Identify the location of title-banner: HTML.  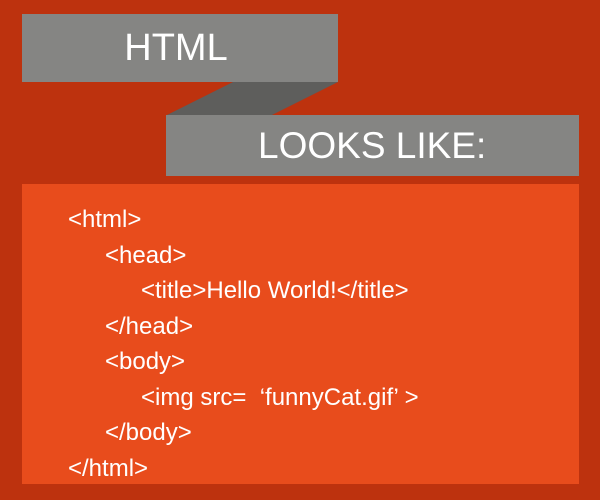
(180, 48).